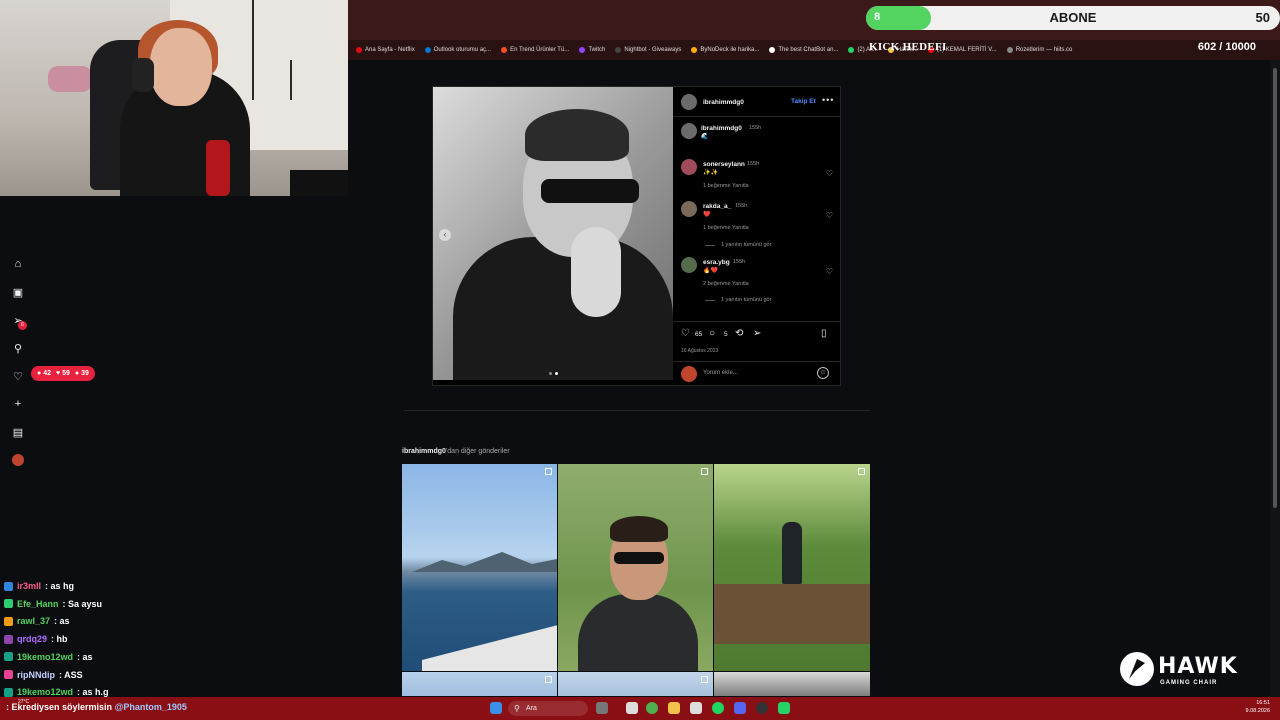  What do you see at coordinates (1258, 707) in the screenshot?
I see `clock: 16:51 9.08.2026` at bounding box center [1258, 707].